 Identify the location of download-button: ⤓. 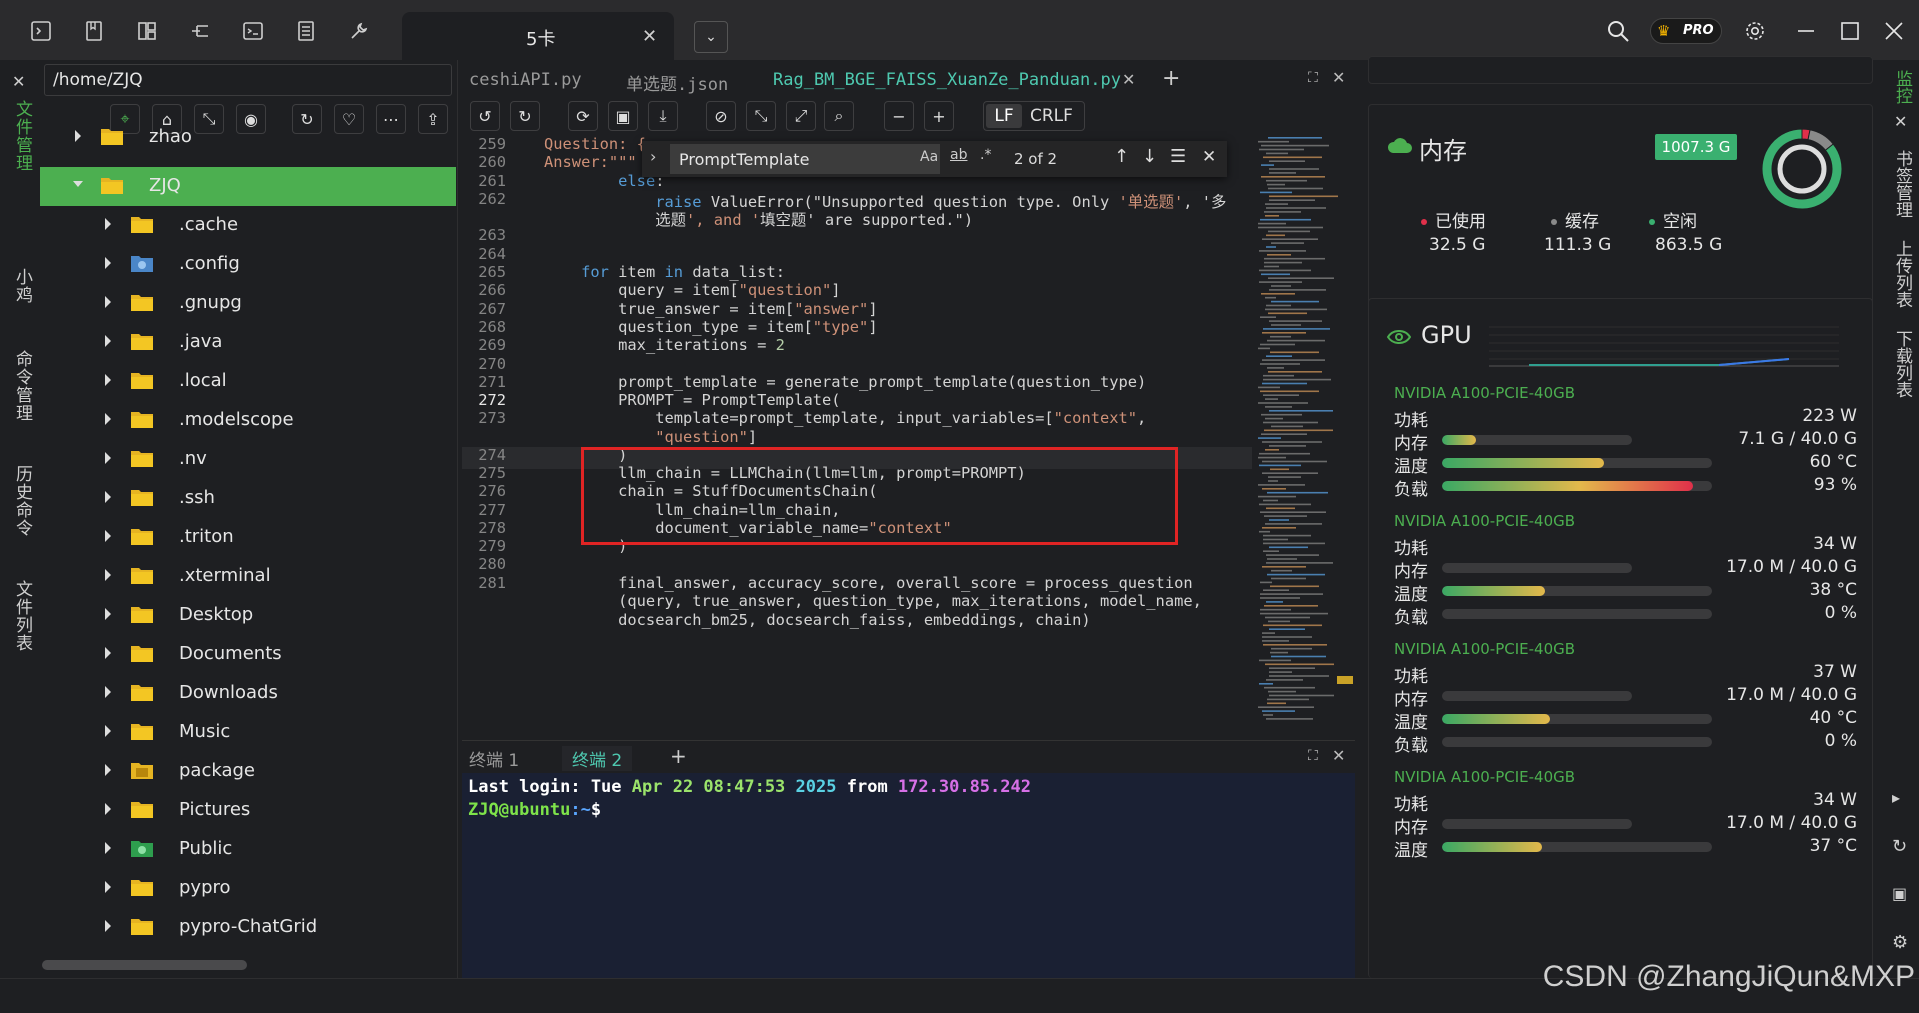
(663, 116).